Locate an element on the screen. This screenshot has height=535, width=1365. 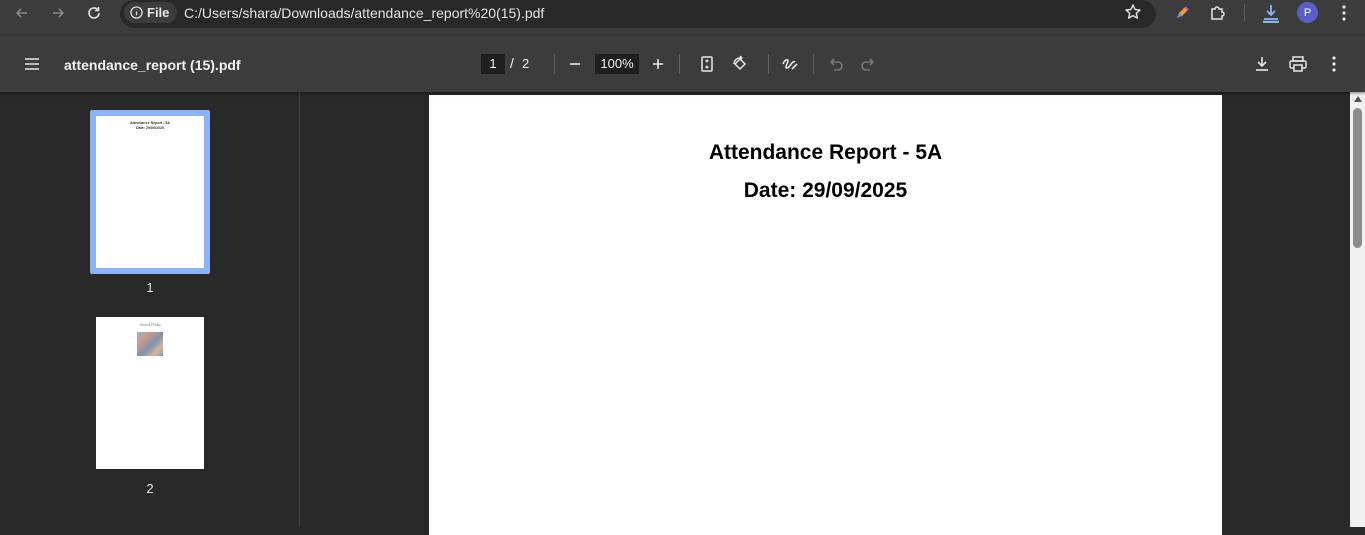
downloads-button is located at coordinates (1271, 13).